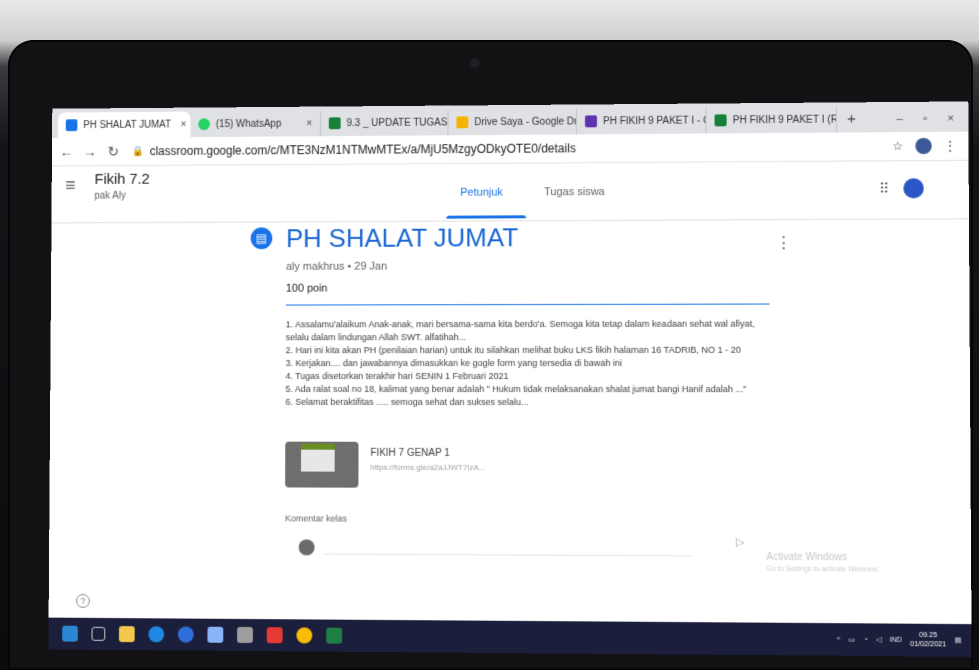 Image resolution: width=979 pixels, height=670 pixels. Describe the element at coordinates (879, 640) in the screenshot. I see `volume-icon: ◁` at that location.